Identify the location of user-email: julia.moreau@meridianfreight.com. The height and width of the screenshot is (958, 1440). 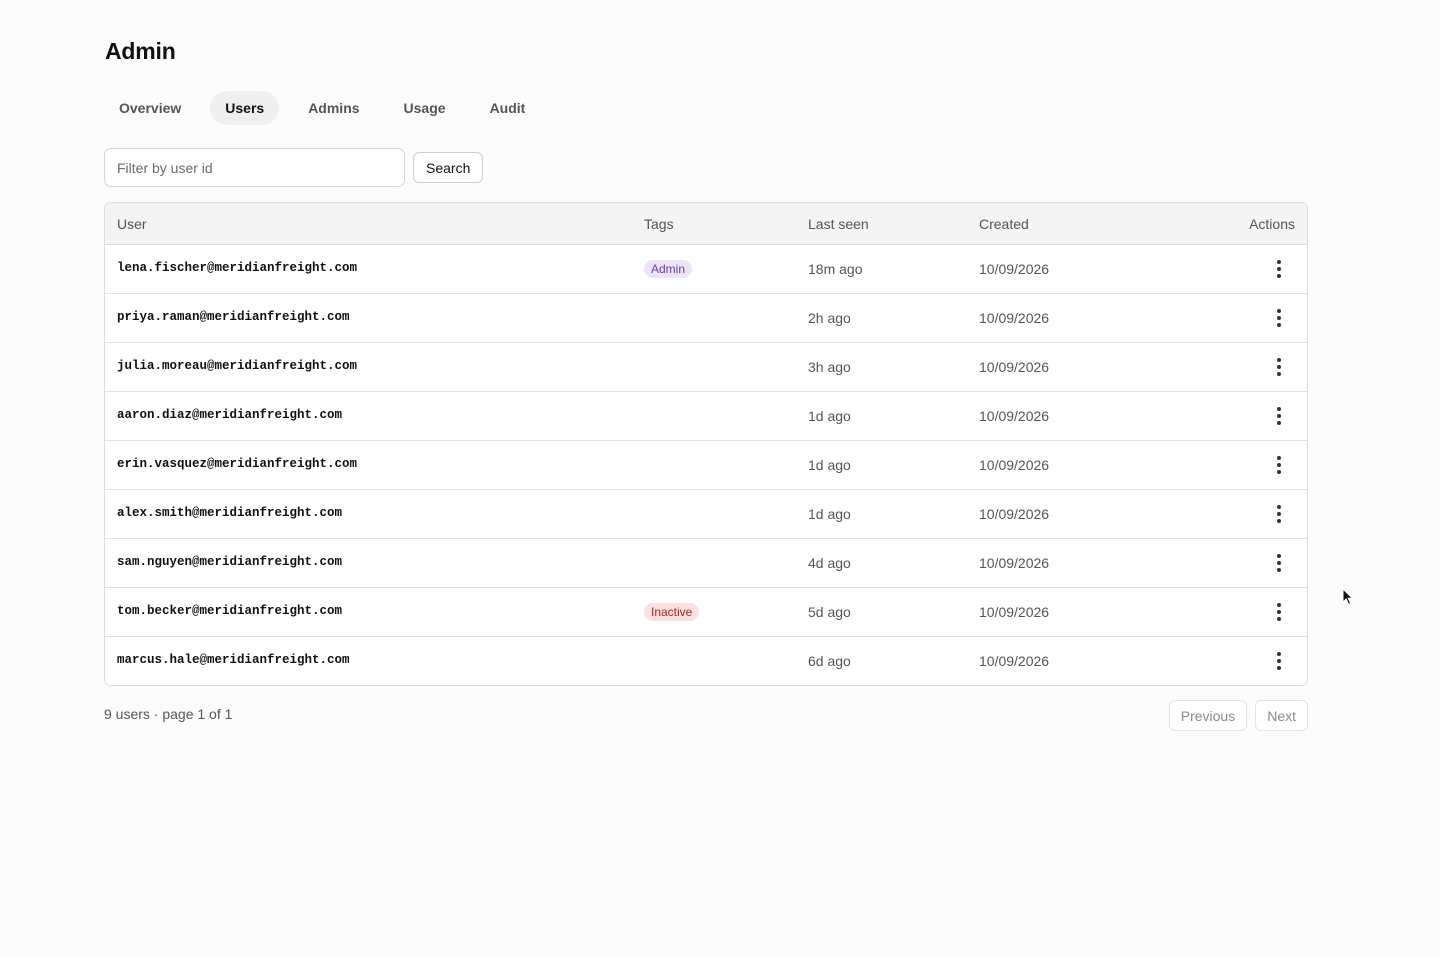
(237, 366).